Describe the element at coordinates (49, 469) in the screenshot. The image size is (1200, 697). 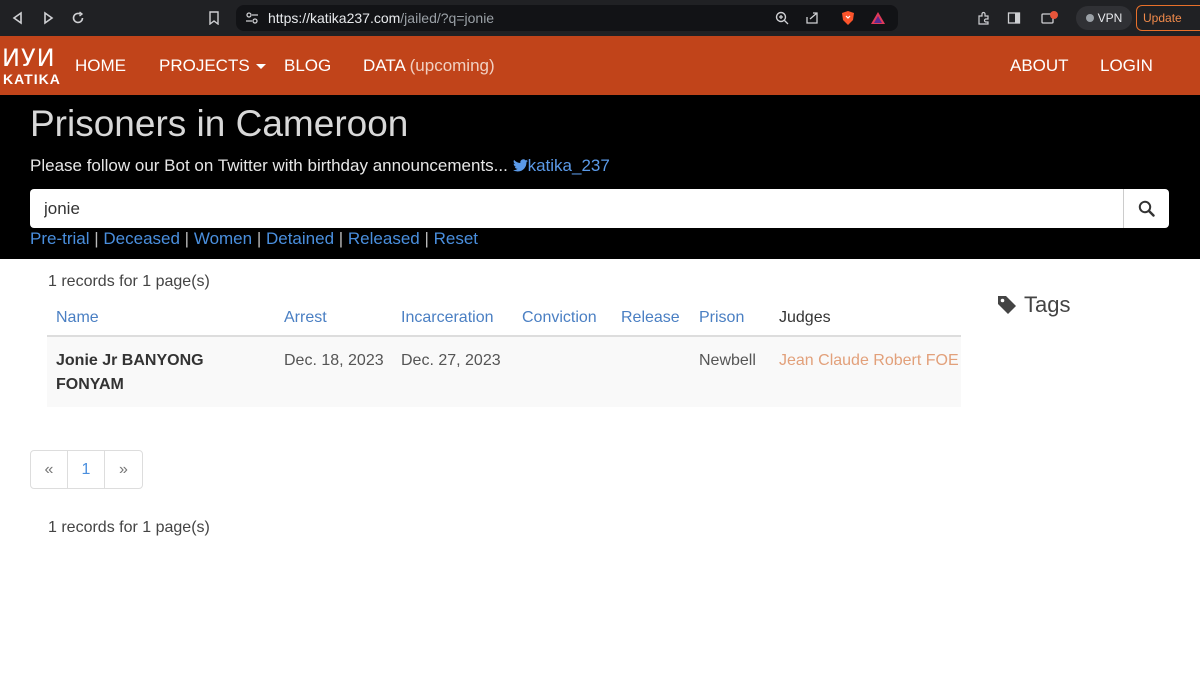
I see `pagination-prev: «` at that location.